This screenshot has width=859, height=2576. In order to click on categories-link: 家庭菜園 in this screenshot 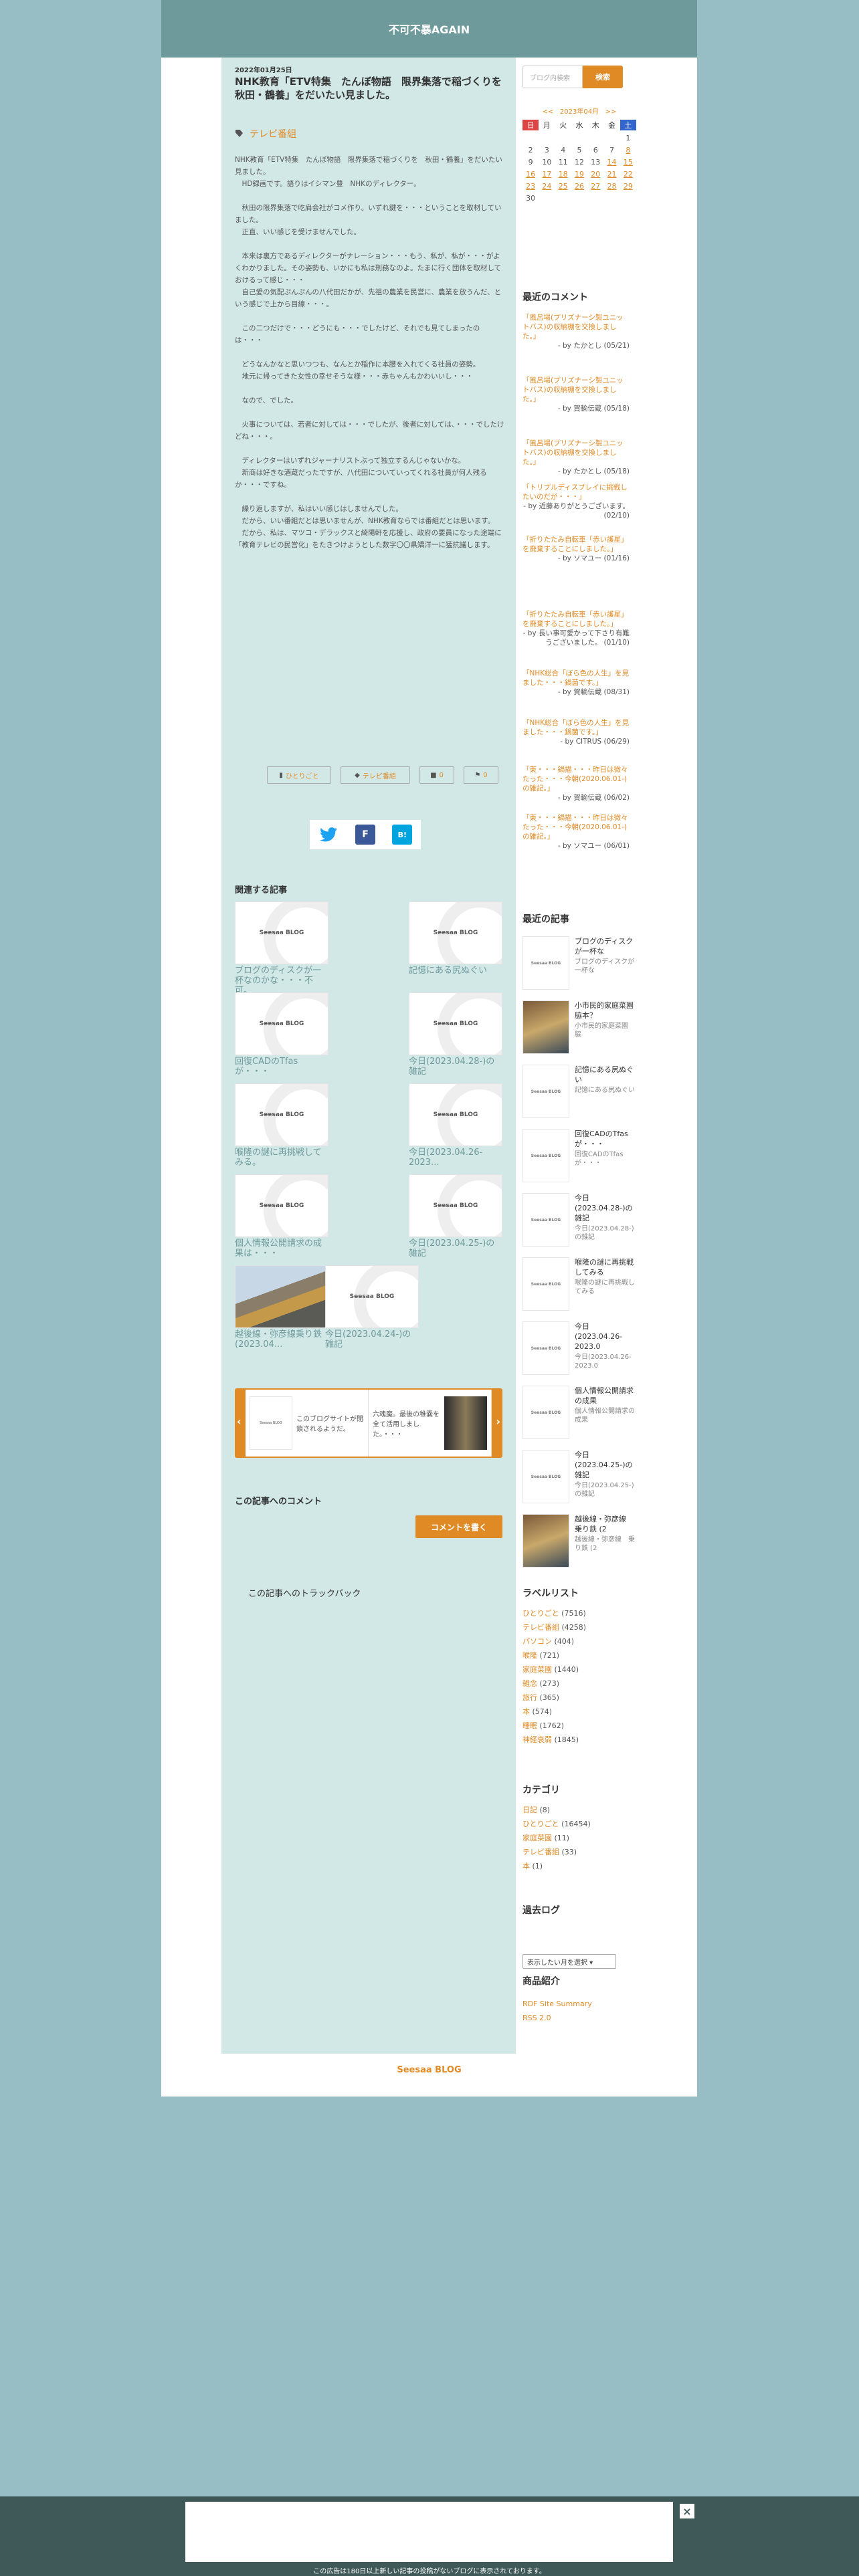, I will do `click(537, 1838)`.